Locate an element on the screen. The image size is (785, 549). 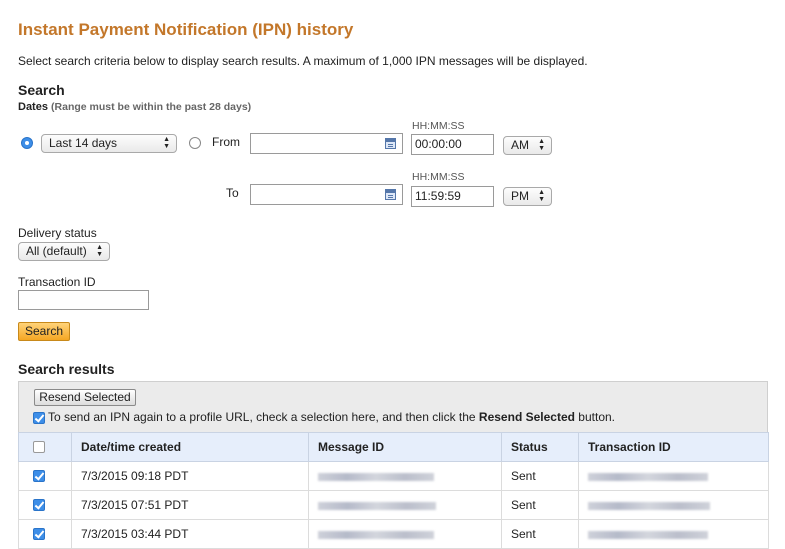
delivery-status-select: All (default) ▲ ▼ is located at coordinates (64, 251).